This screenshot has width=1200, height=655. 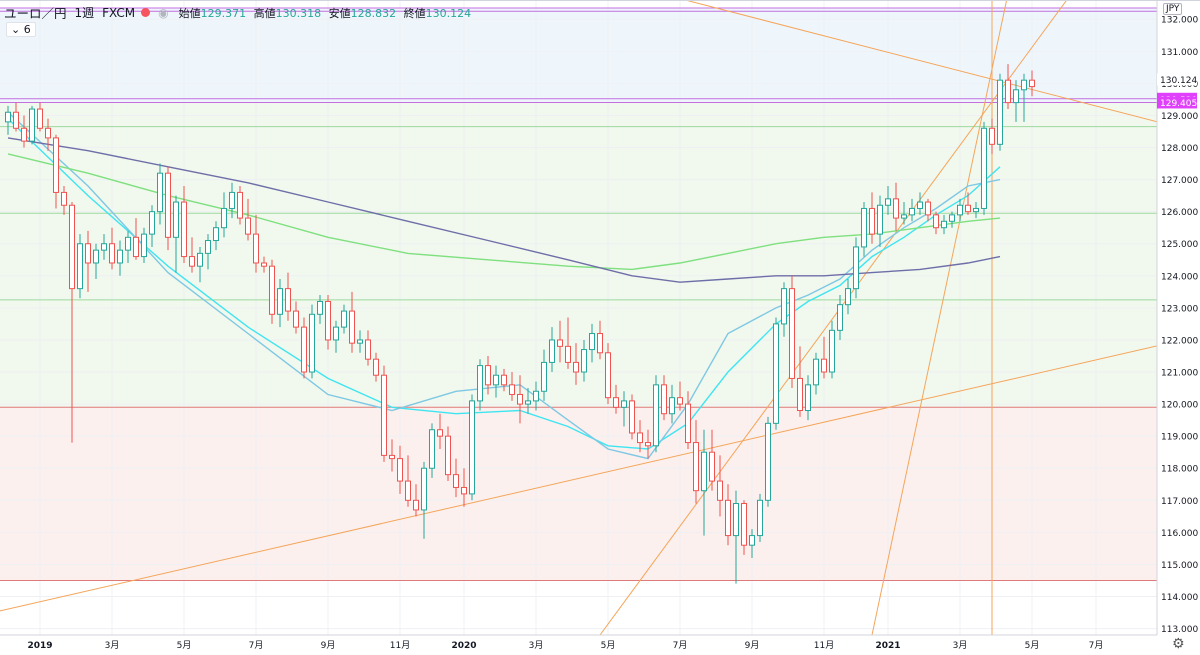 What do you see at coordinates (339, 13) in the screenshot?
I see `low-label: 安値` at bounding box center [339, 13].